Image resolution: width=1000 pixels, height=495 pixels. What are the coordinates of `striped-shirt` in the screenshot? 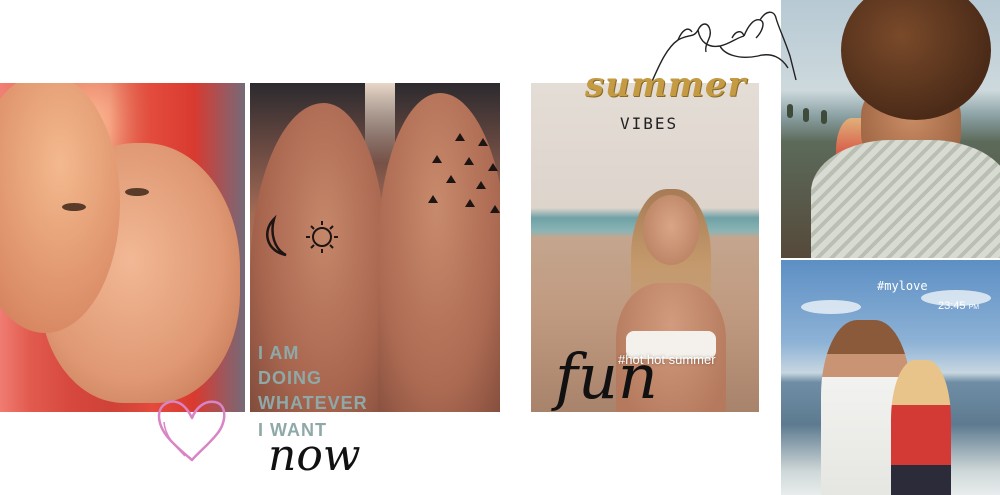 It's located at (905, 199).